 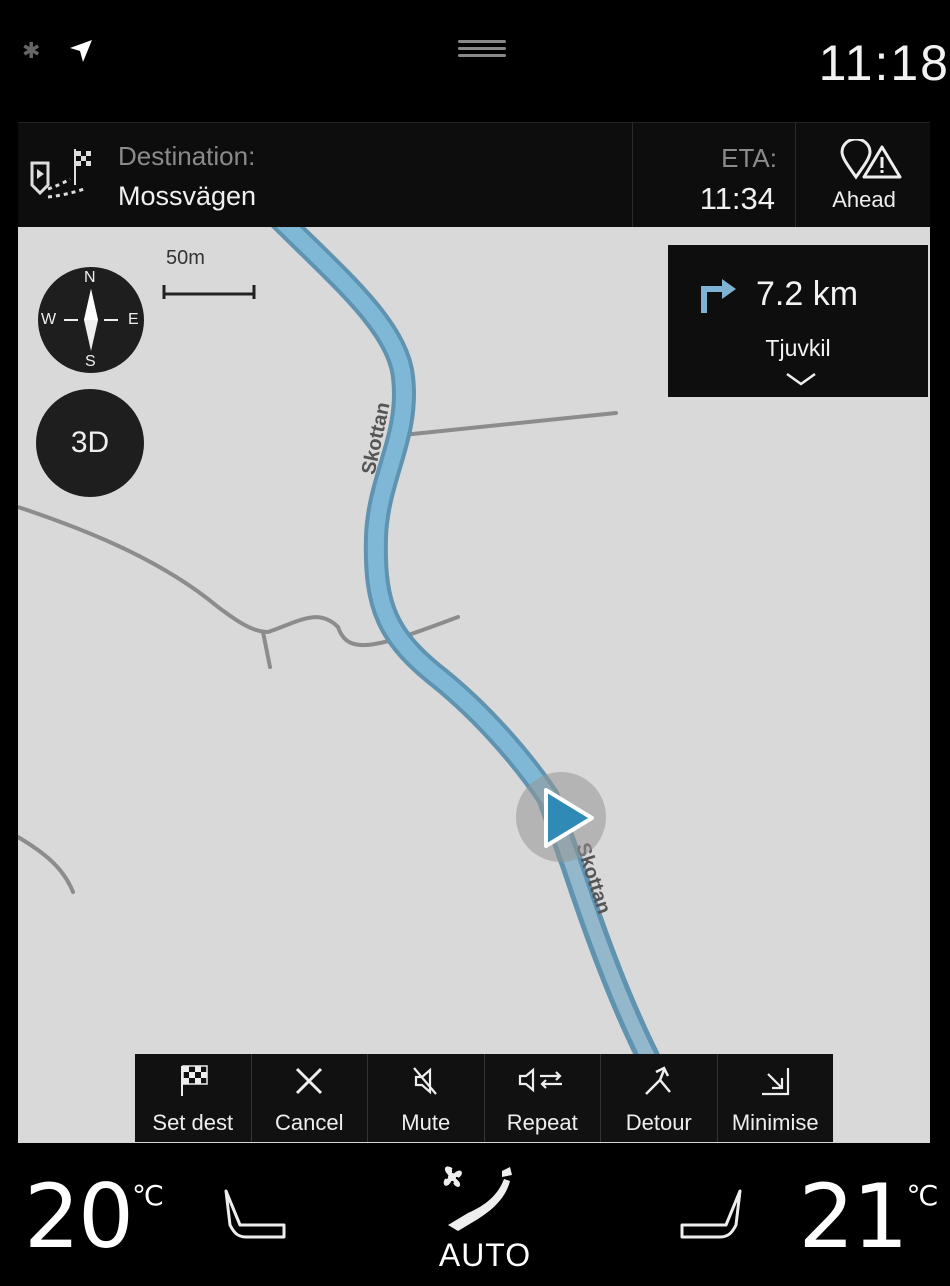 I want to click on navigation-active-icon, so click(x=81, y=51).